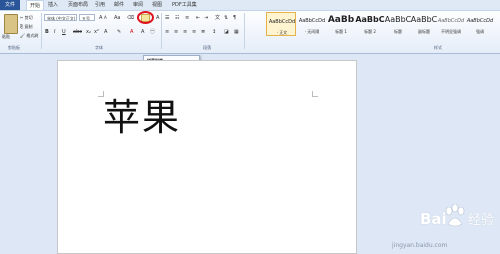 This screenshot has width=500, height=254. Describe the element at coordinates (234, 18) in the screenshot. I see `show-marks-icon: ¶` at that location.